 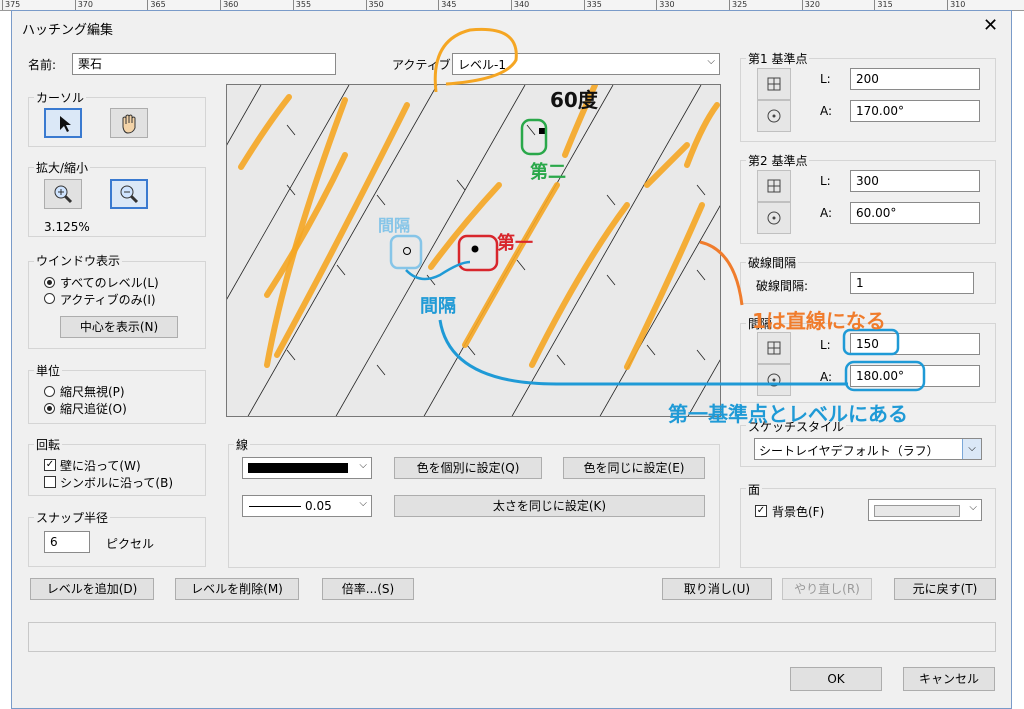 What do you see at coordinates (721, 273) in the screenshot?
I see `orange-arrow-annotation` at bounding box center [721, 273].